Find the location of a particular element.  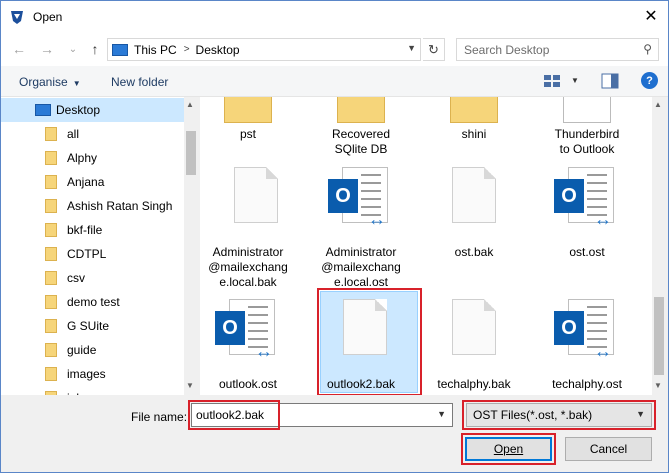

sidebar-item-desktop: Desktop is located at coordinates (92, 110).